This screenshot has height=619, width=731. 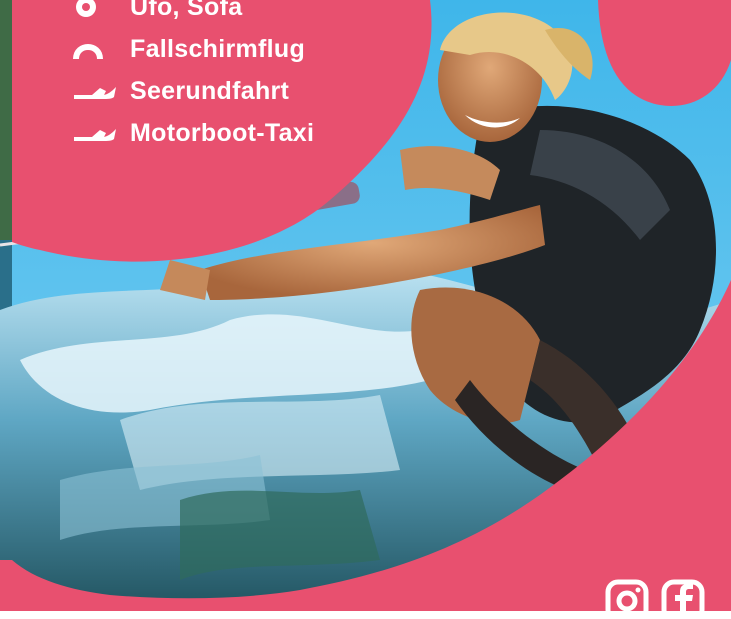 I want to click on facebook-icon, so click(x=683, y=599).